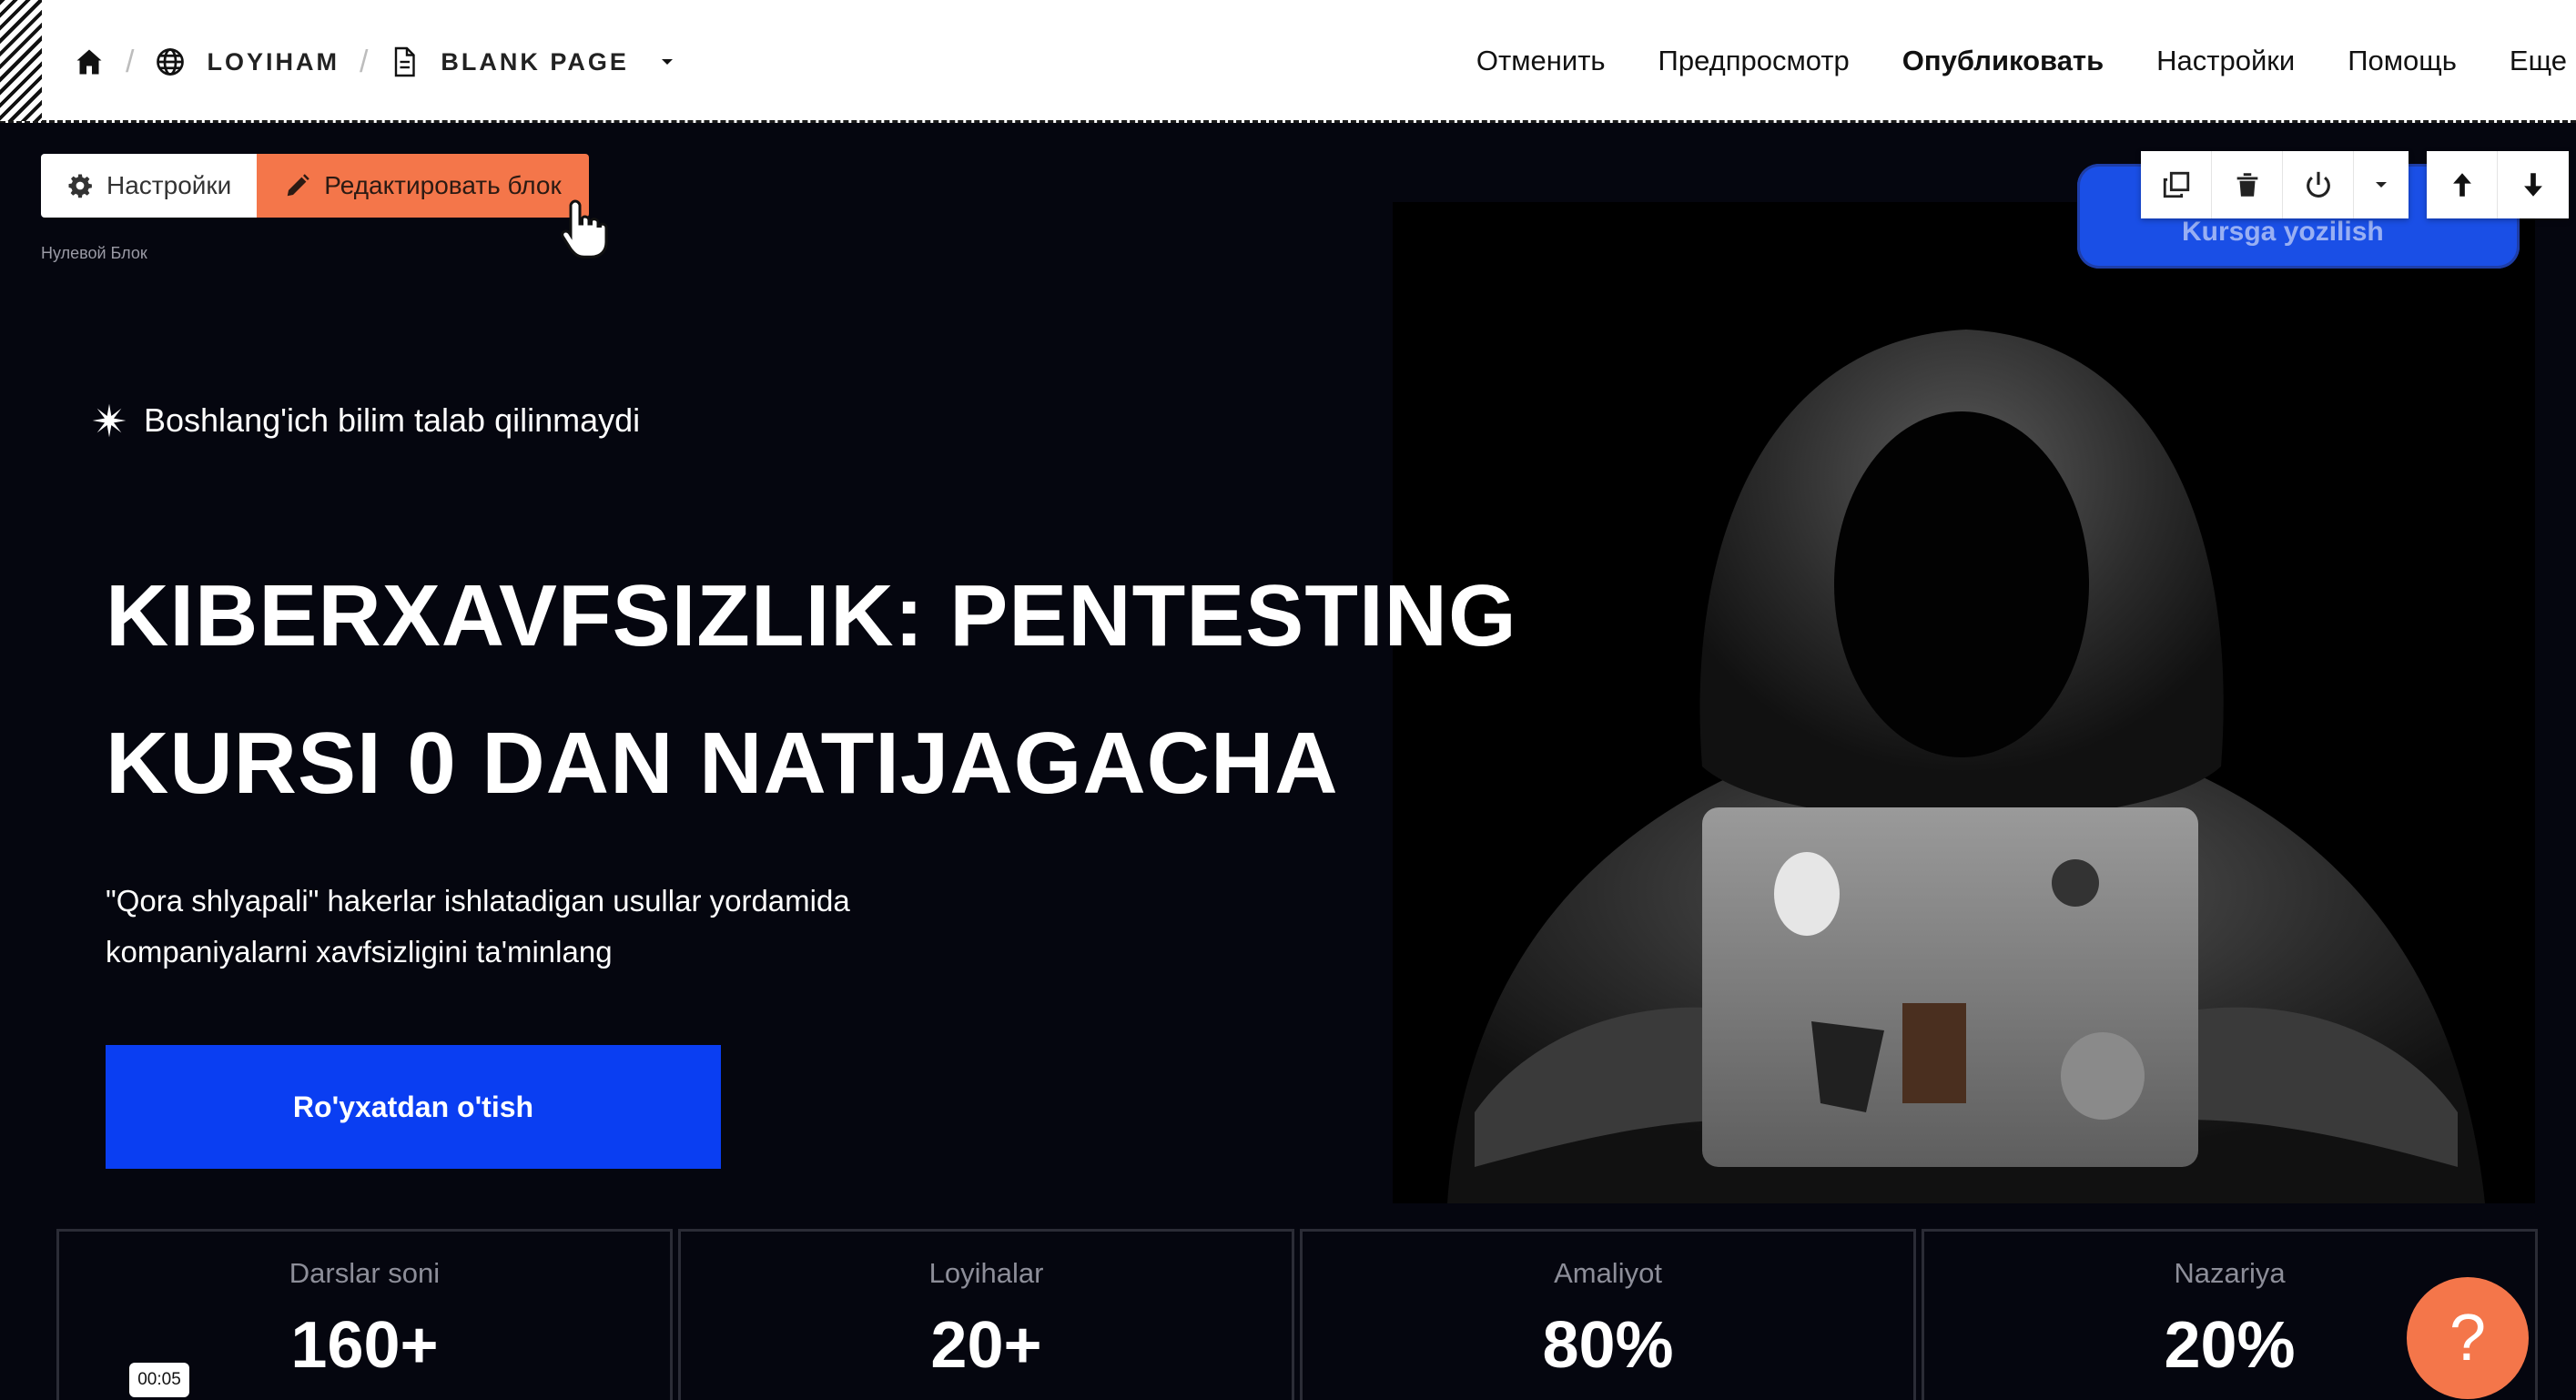 The width and height of the screenshot is (2576, 1400). I want to click on video-timer: 00:05, so click(159, 1380).